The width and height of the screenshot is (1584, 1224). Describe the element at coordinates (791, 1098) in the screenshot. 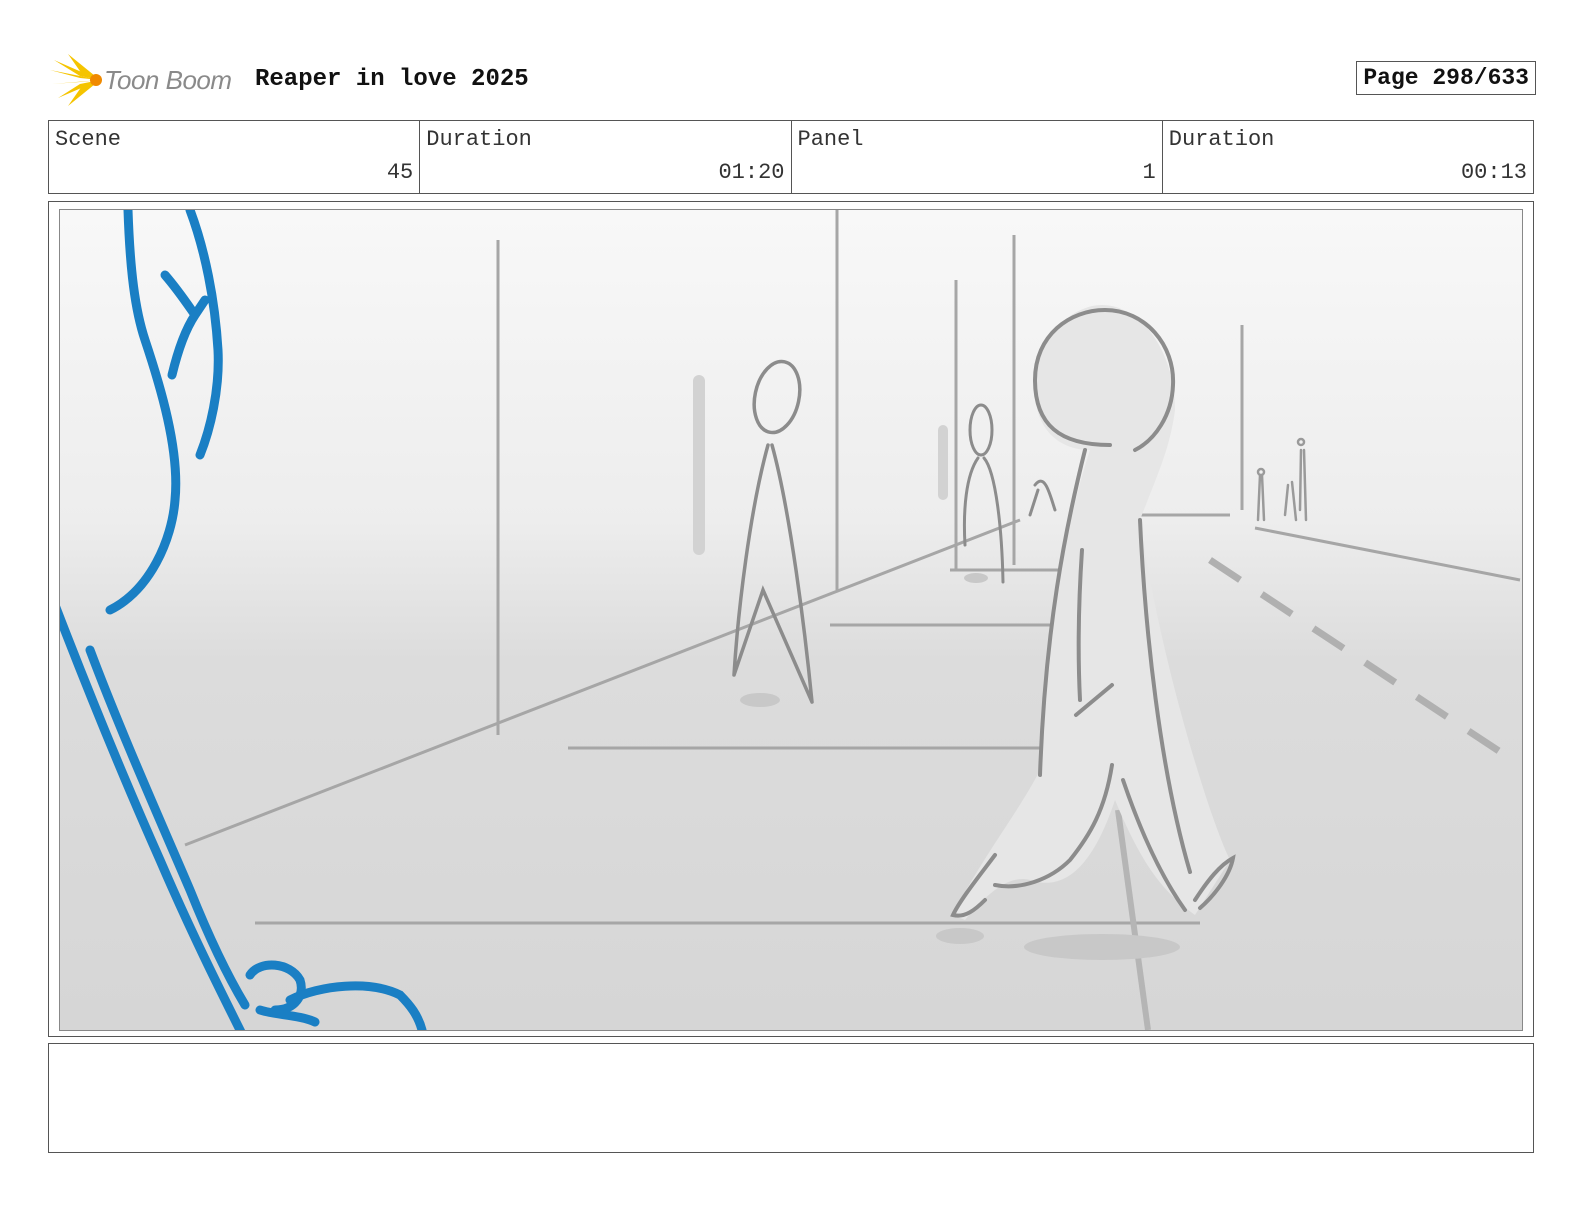

I see `panel-notes-box` at that location.